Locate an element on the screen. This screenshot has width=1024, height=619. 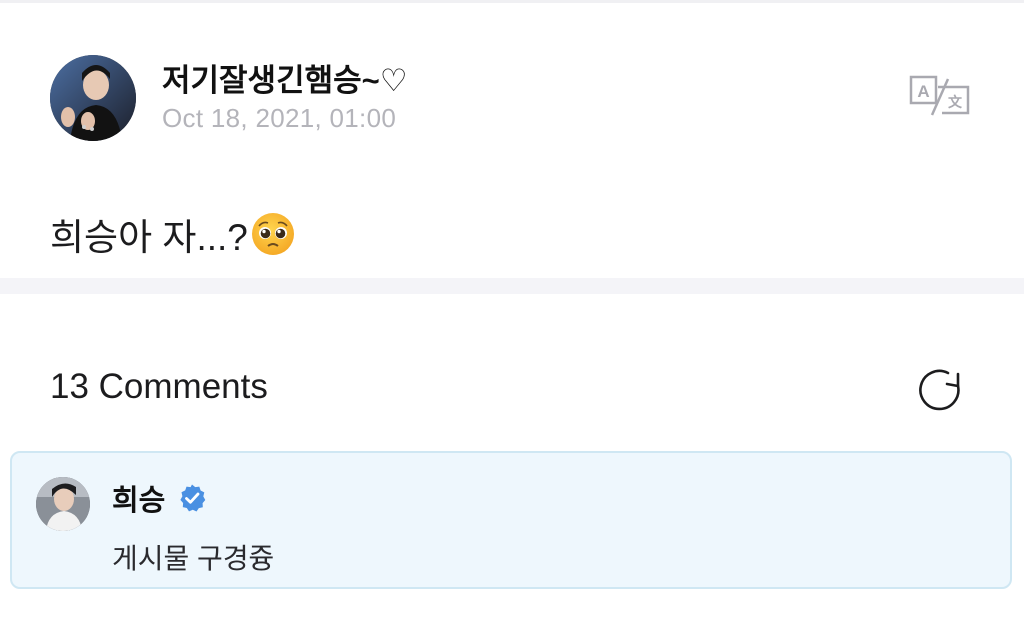
refresh-button is located at coordinates (940, 390).